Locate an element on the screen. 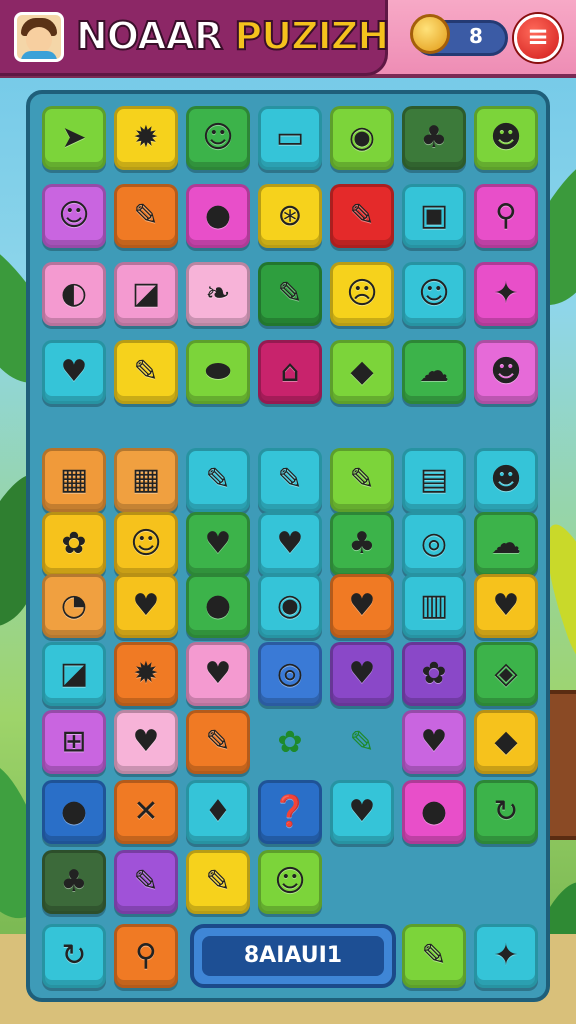 Image resolution: width=576 pixels, height=1024 pixels. tile: ▥ is located at coordinates (434, 606).